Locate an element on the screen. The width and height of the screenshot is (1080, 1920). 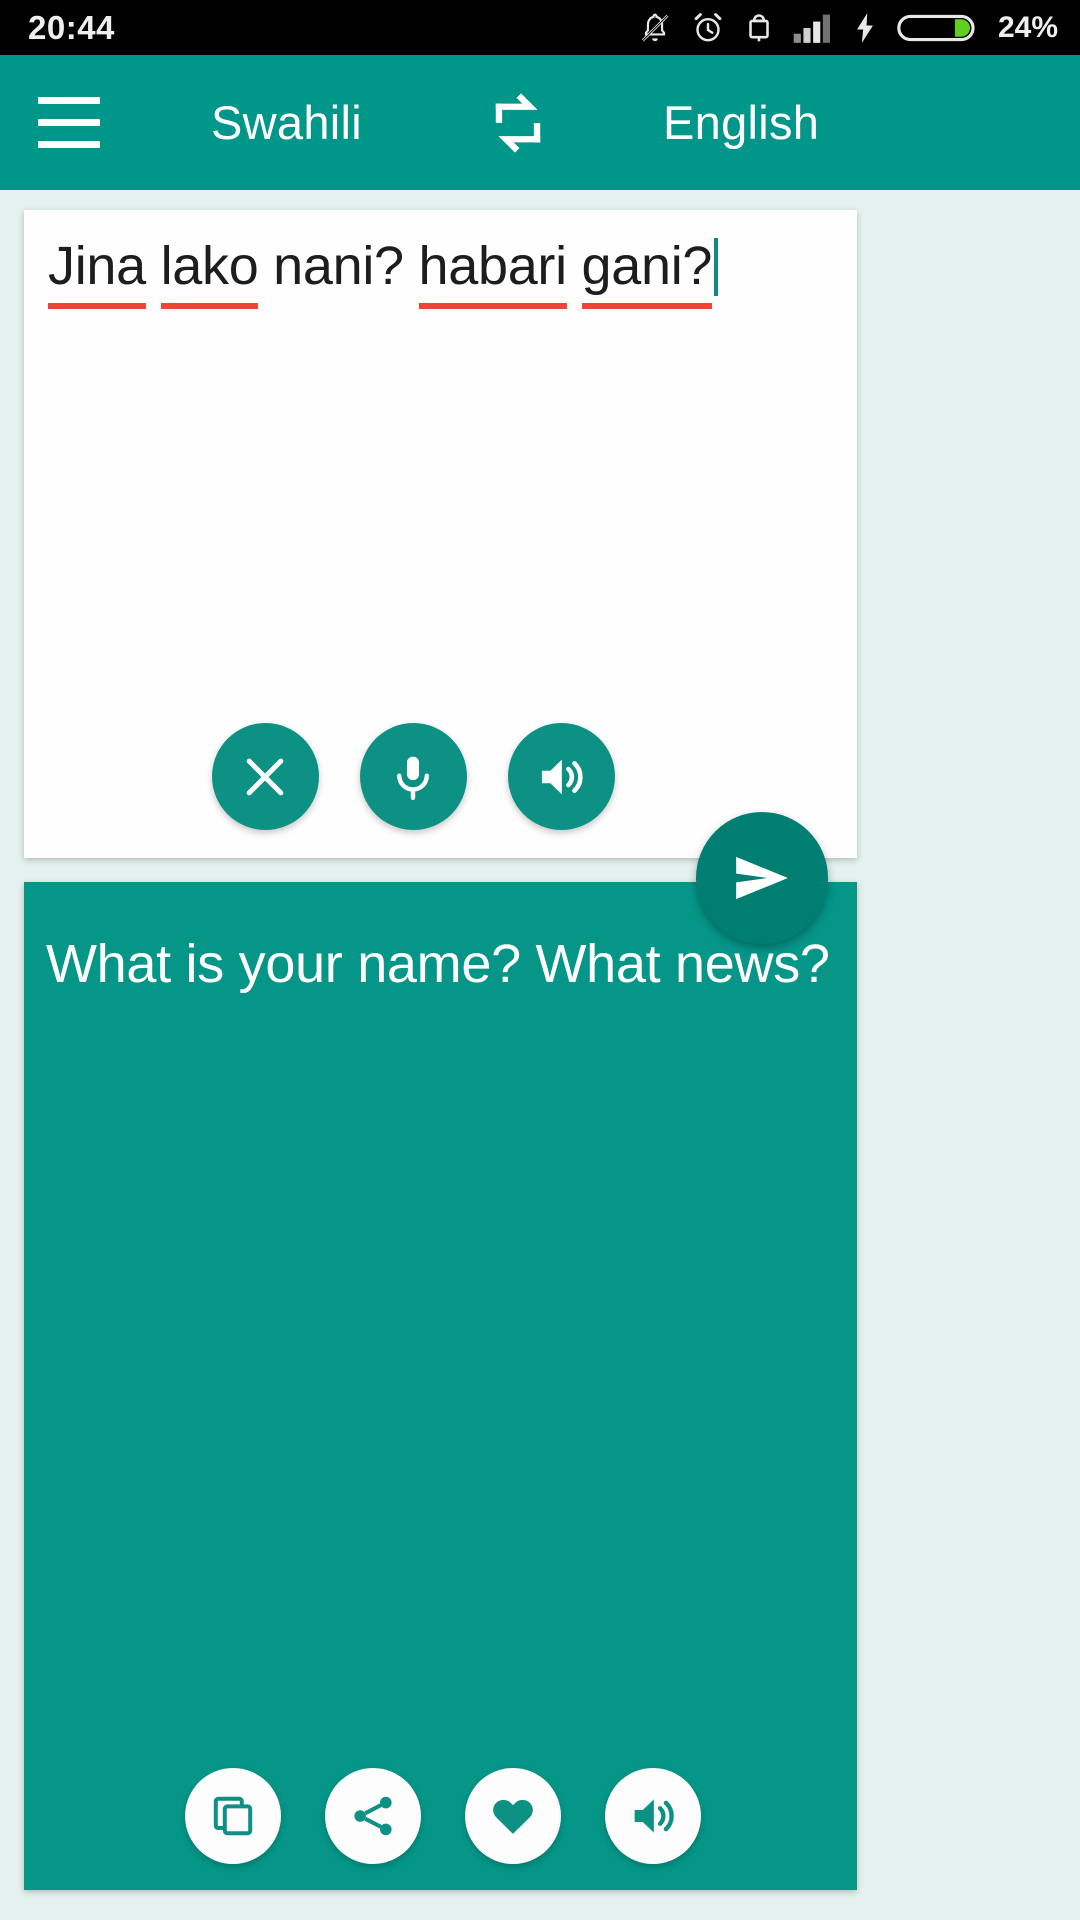
translated-text: What is your name? What news? is located at coordinates (438, 964).